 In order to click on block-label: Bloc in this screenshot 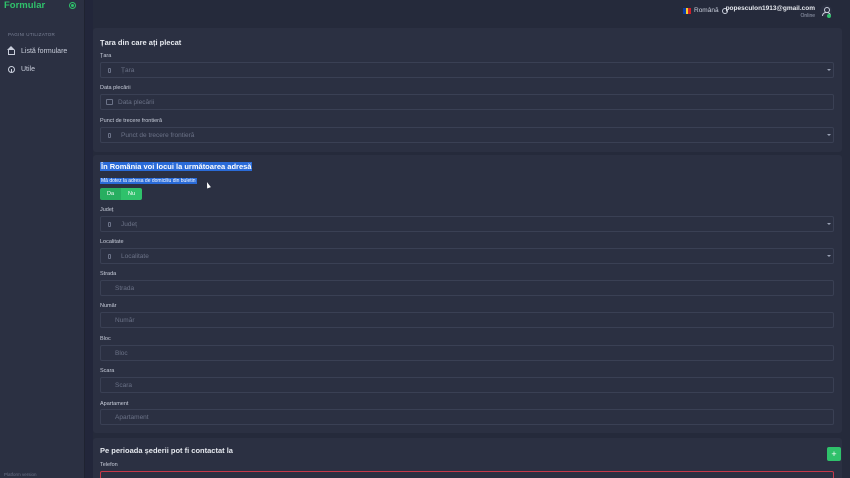, I will do `click(105, 339)`.